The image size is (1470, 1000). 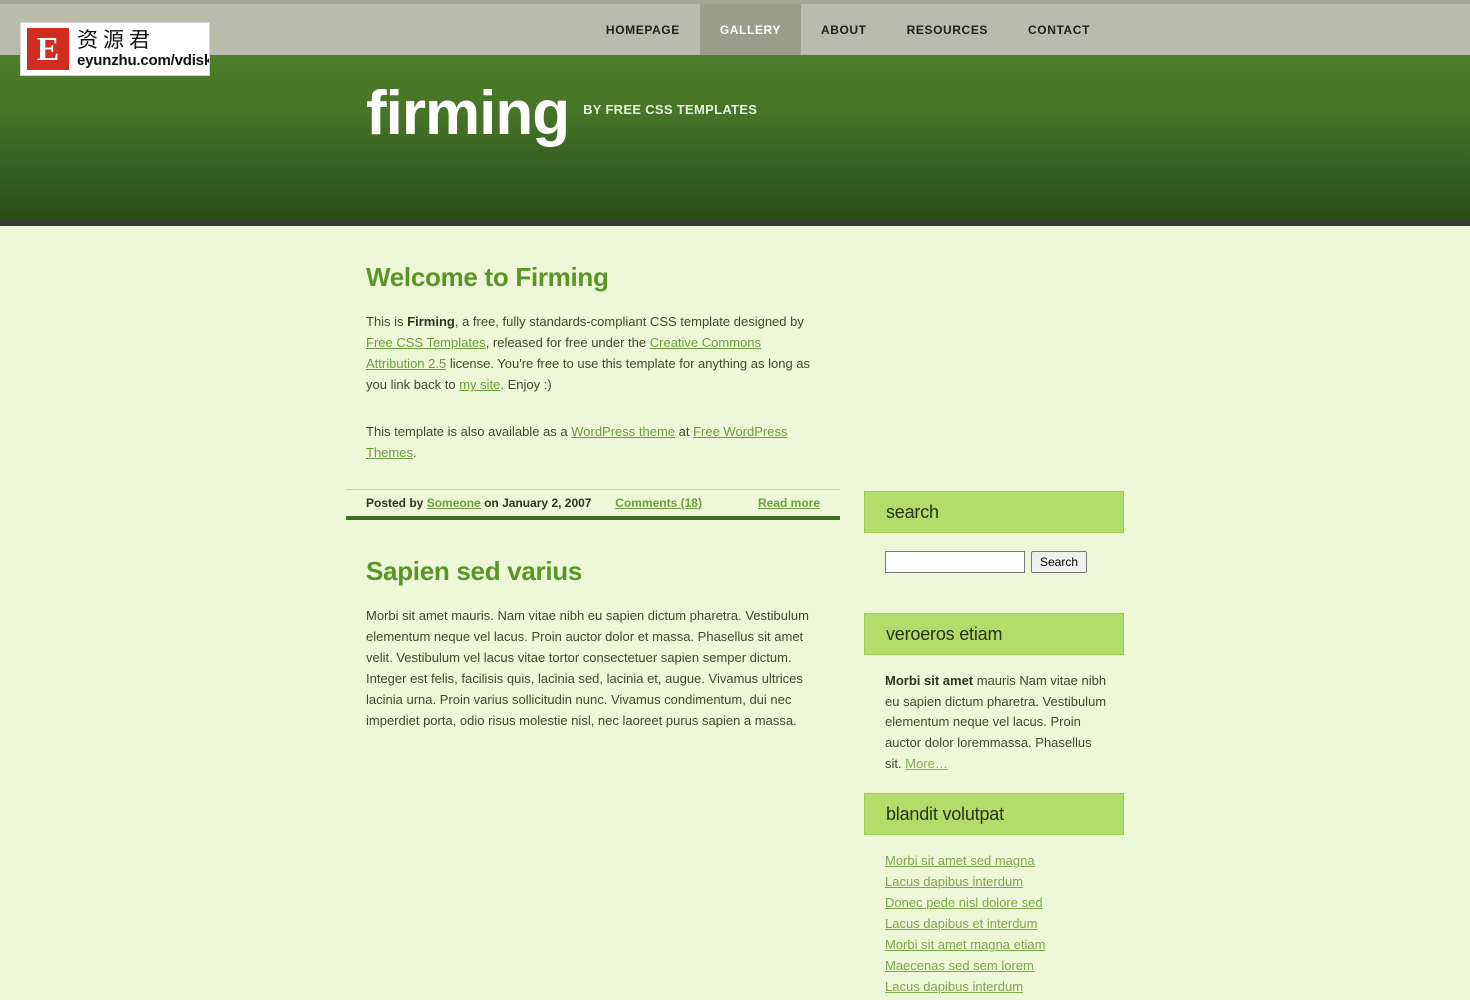 I want to click on nav-item-about: ABOUT, so click(x=844, y=29).